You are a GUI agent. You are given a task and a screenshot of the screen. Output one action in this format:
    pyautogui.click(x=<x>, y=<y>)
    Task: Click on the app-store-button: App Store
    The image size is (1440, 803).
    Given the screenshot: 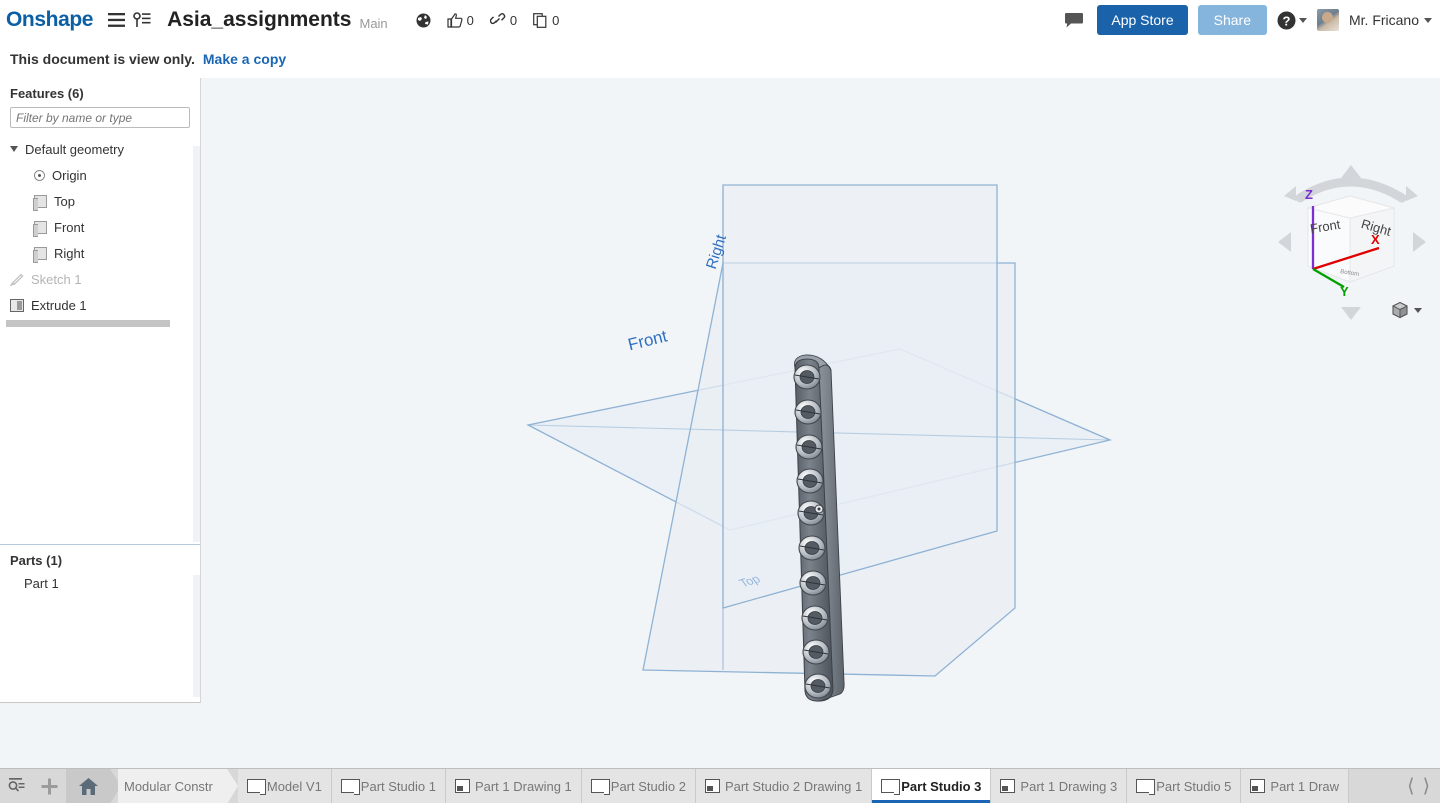 What is the action you would take?
    pyautogui.click(x=1142, y=20)
    